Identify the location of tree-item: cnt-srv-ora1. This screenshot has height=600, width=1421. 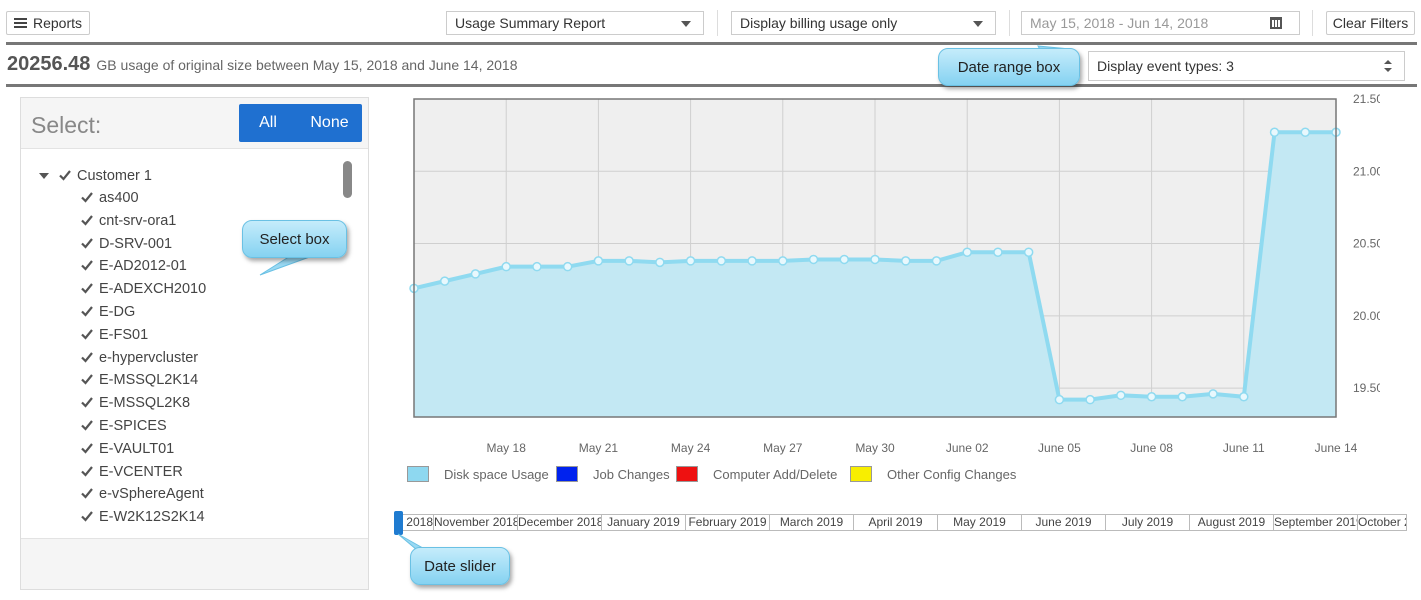
(128, 221).